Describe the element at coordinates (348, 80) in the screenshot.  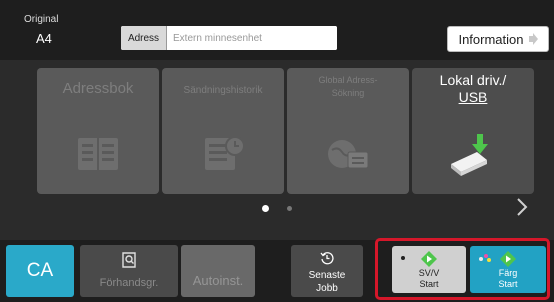
I see `global-search-line1: Global Adress-` at that location.